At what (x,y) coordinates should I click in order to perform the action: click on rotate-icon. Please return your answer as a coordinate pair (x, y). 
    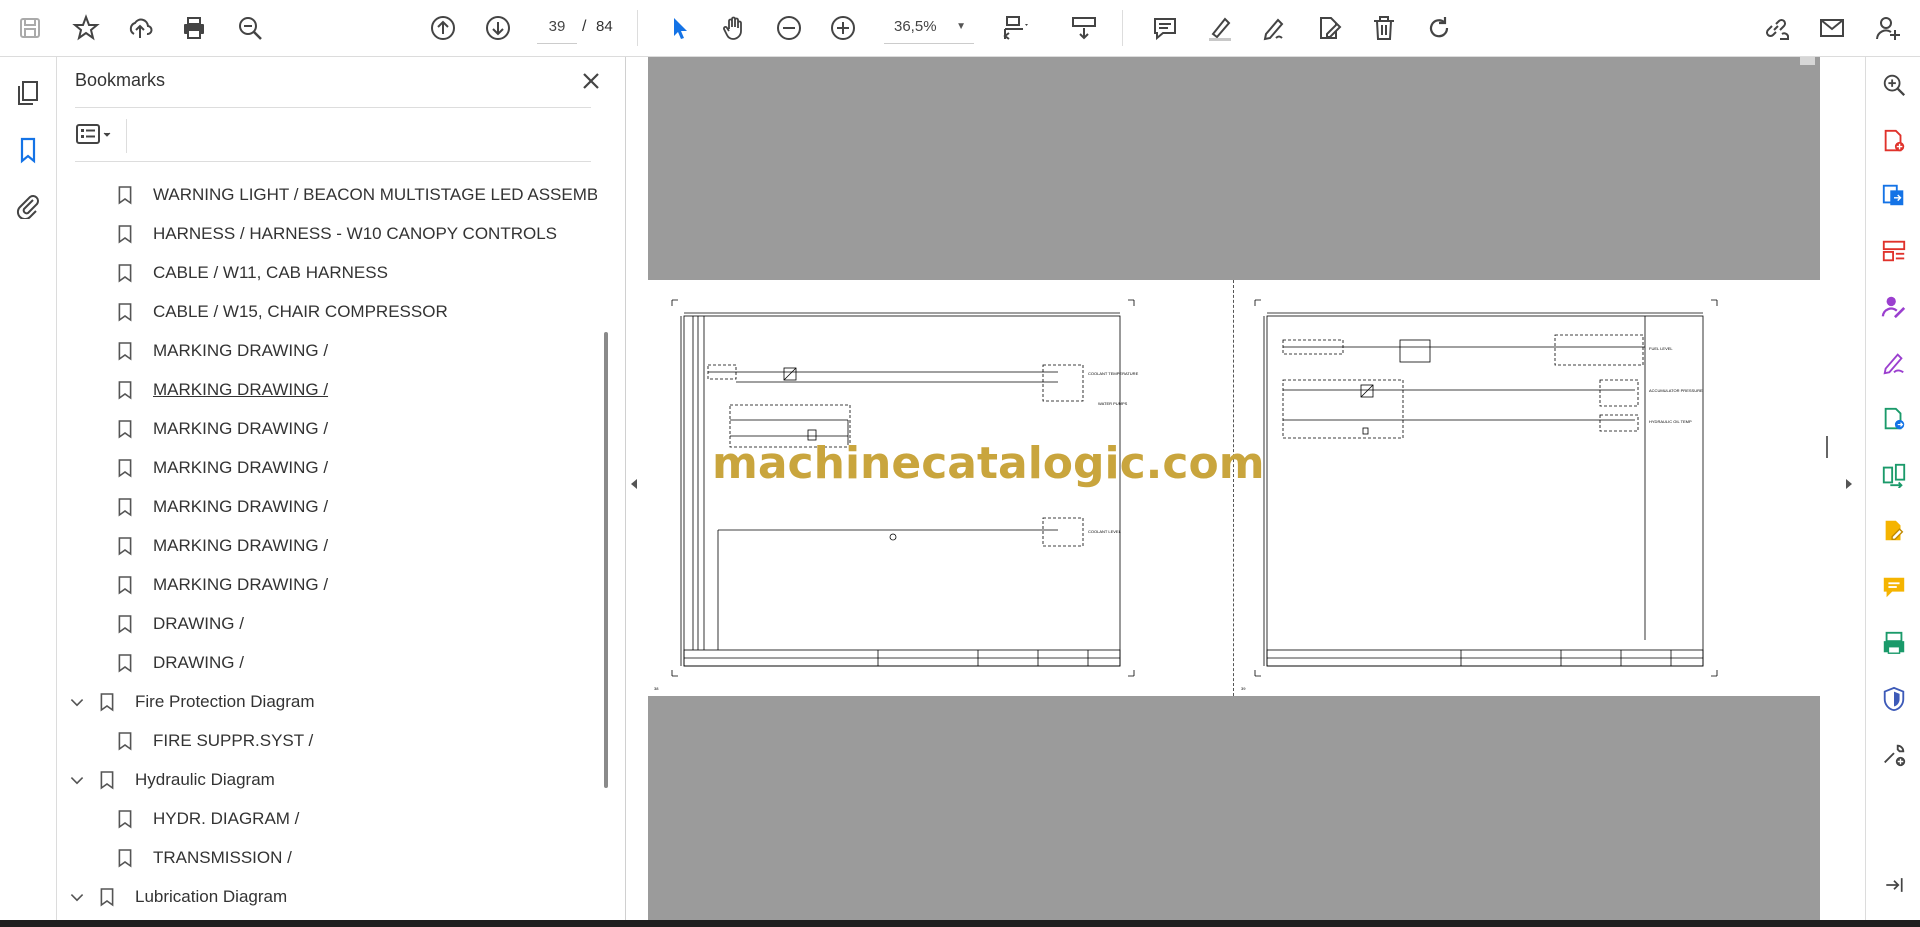
    Looking at the image, I should click on (1439, 28).